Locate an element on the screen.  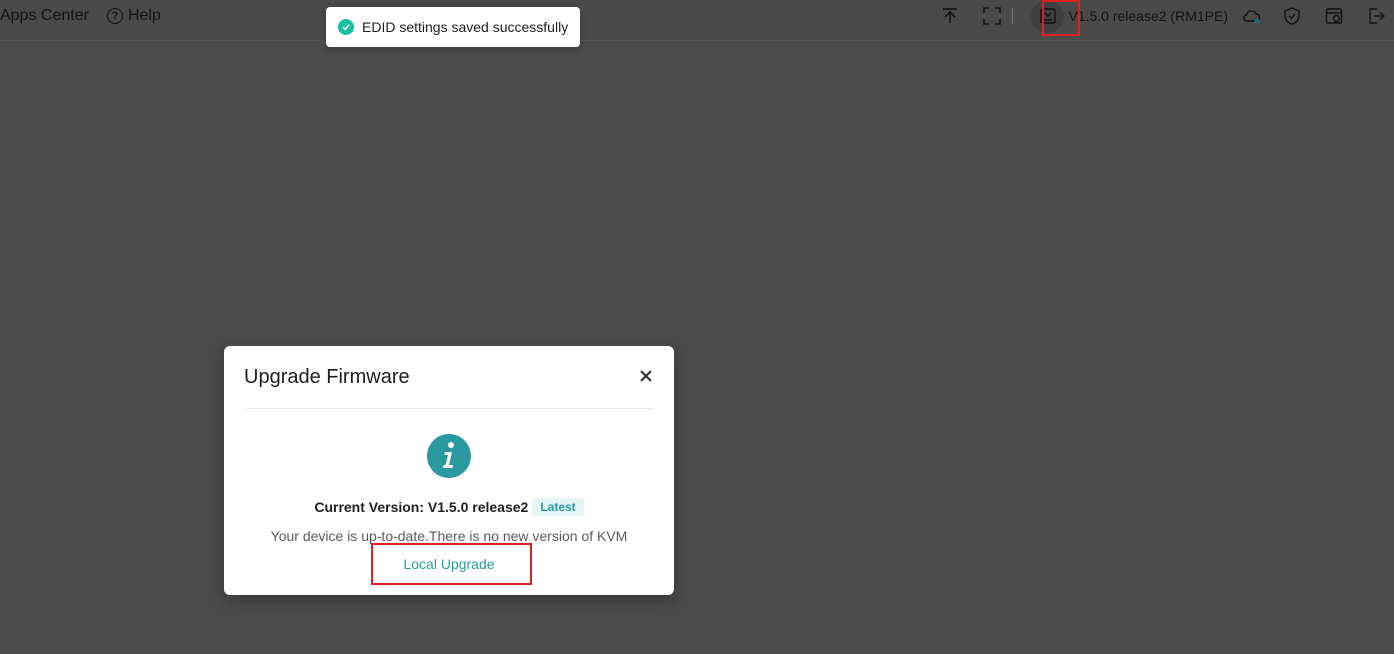
fullscreen-icon is located at coordinates (992, 16).